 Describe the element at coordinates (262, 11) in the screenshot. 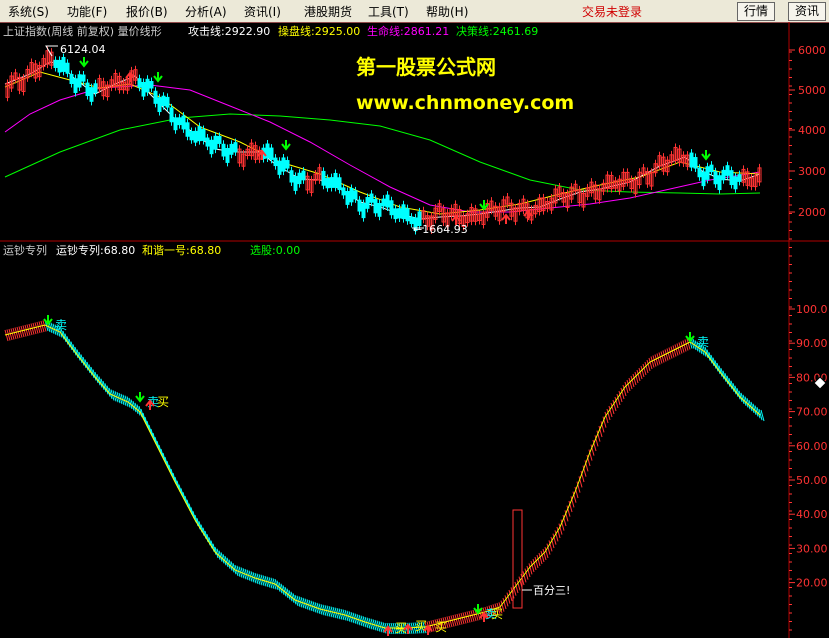

I see `menu-news: 资讯(I)` at that location.